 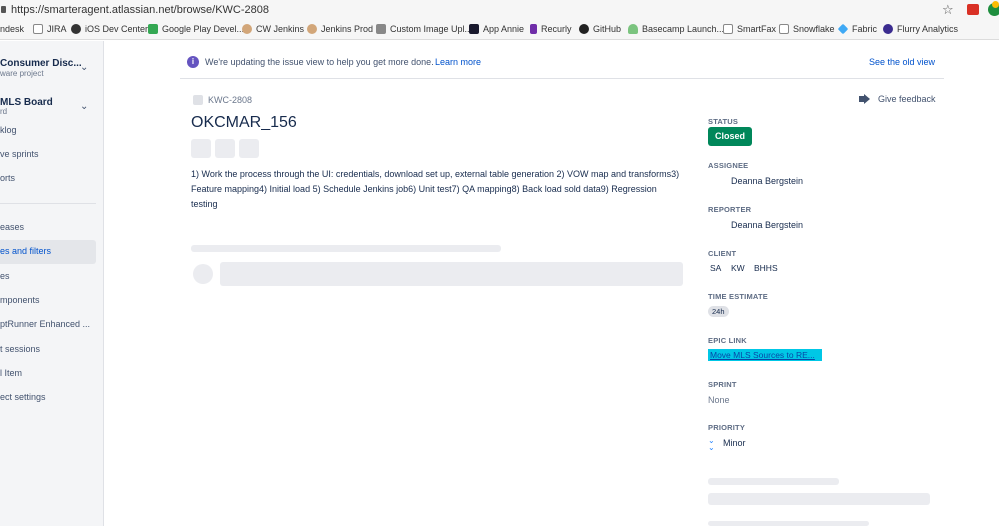 I want to click on sidebar-item-add-item: l Item, so click(x=48, y=374).